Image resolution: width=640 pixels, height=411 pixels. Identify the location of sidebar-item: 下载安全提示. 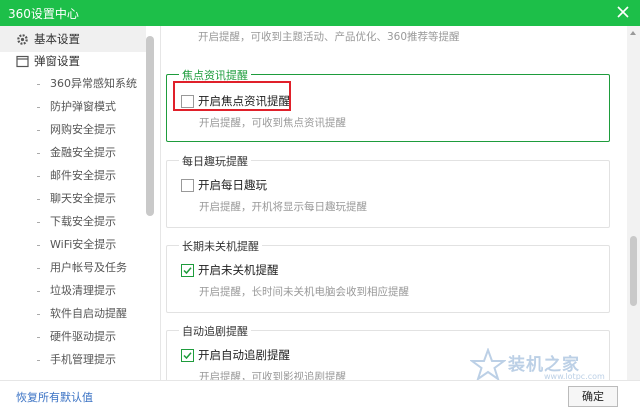
(83, 222).